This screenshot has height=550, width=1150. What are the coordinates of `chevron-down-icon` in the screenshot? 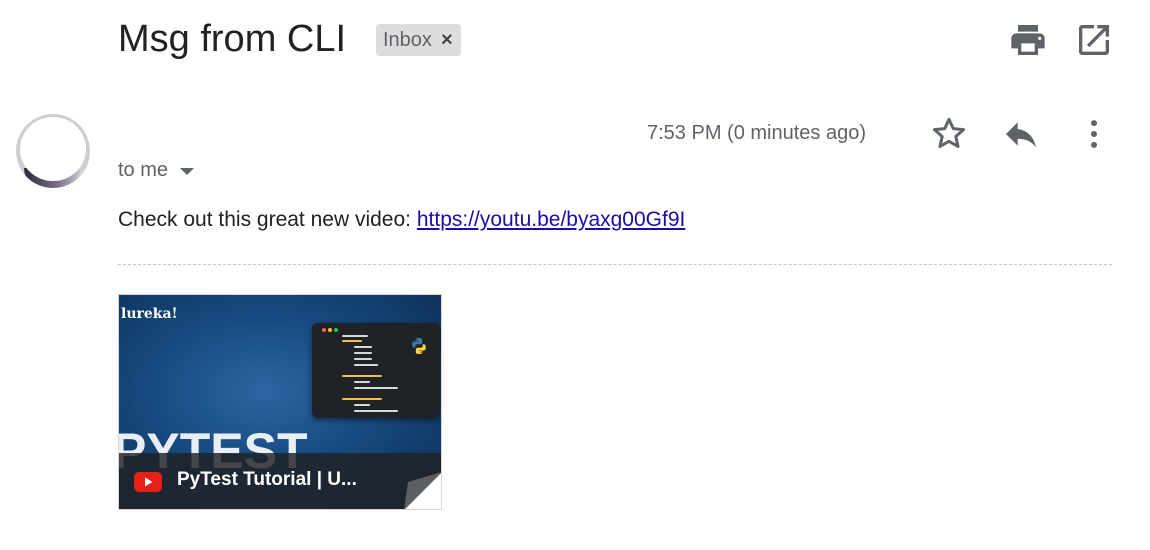 It's located at (187, 171).